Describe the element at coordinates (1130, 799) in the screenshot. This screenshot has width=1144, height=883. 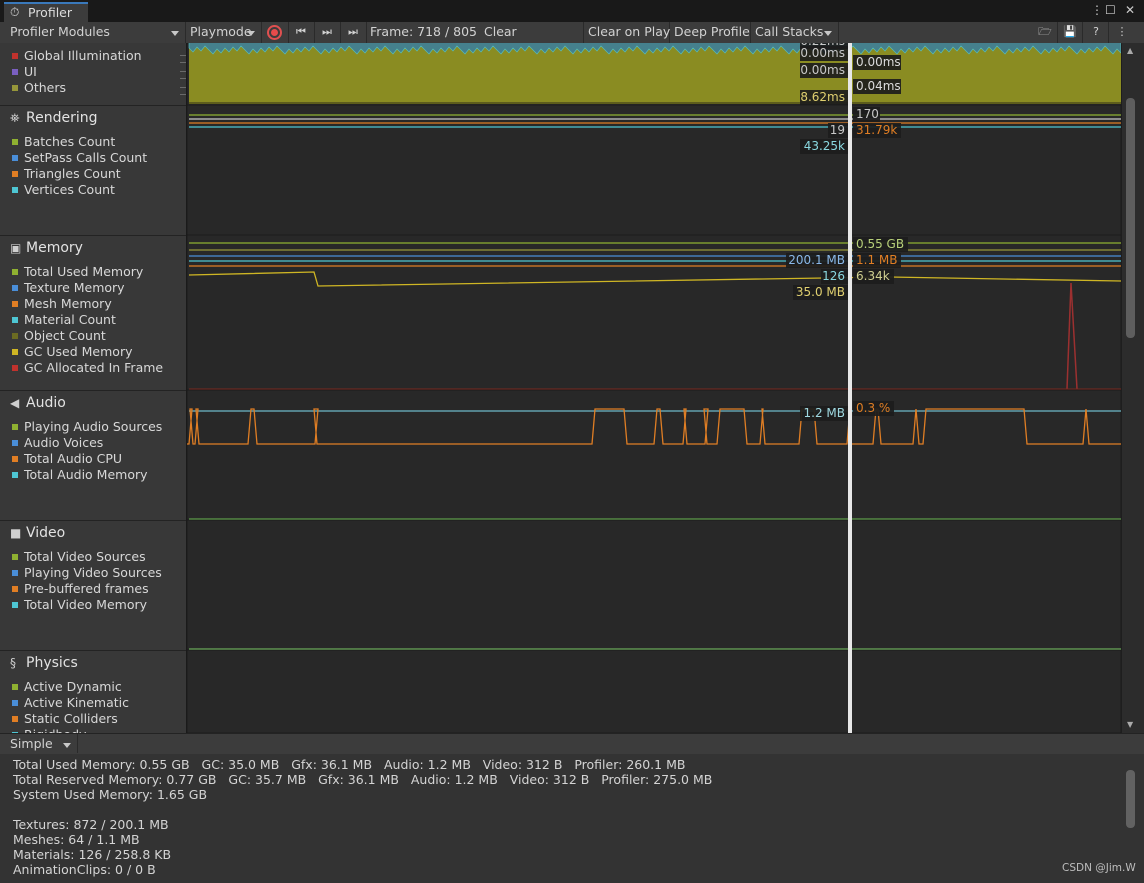
I see `details-scrollbar-thumb` at that location.